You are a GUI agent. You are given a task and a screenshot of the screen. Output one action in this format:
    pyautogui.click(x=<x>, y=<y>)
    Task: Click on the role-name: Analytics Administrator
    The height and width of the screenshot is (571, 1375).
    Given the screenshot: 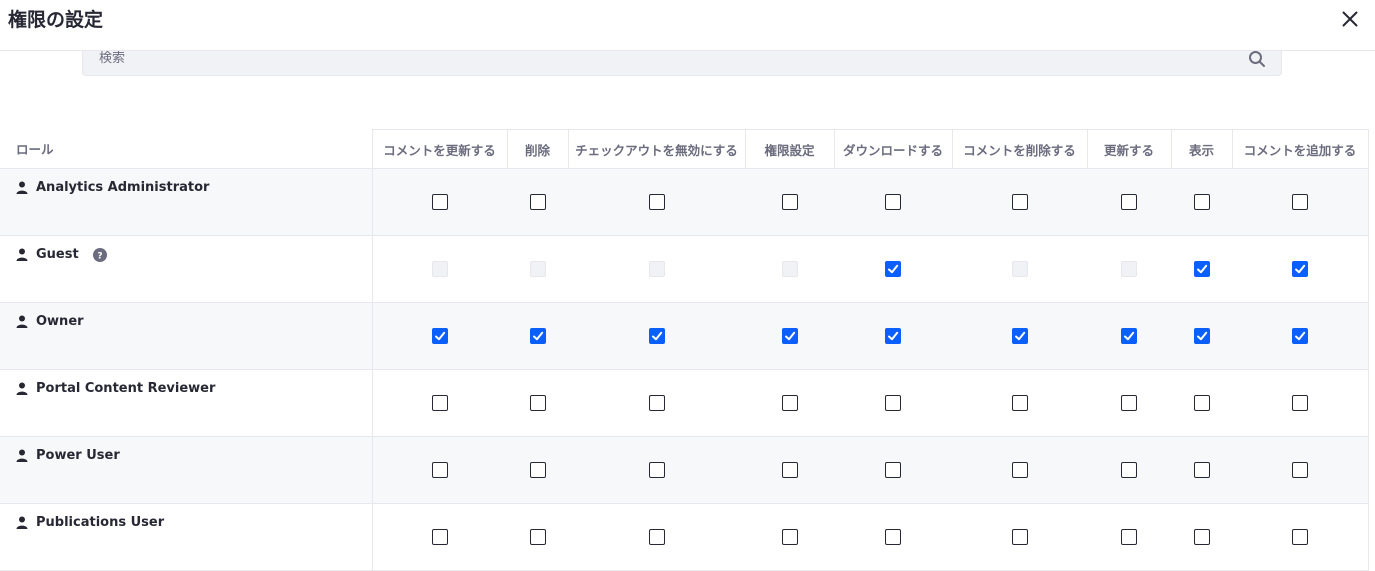 What is the action you would take?
    pyautogui.click(x=123, y=187)
    